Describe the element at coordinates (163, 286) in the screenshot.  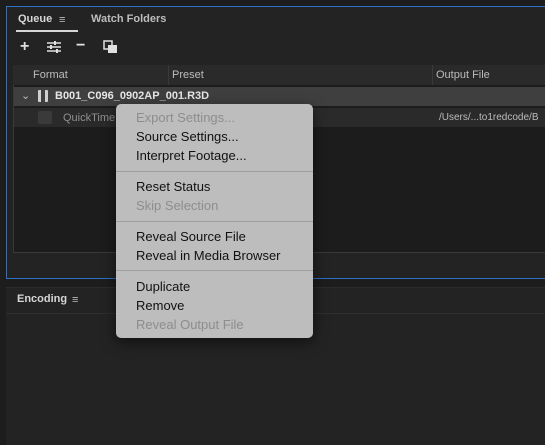
I see `menu-item-duplicate: Duplicate` at that location.